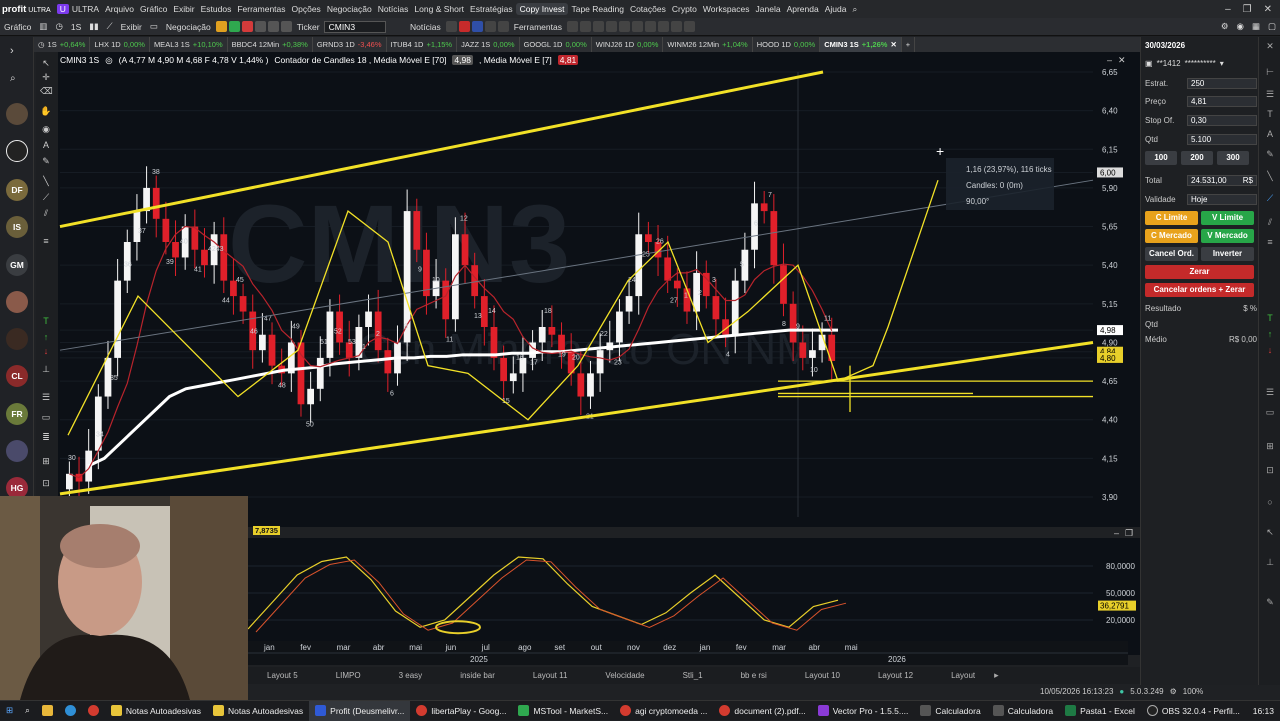 The width and height of the screenshot is (1280, 721). Describe the element at coordinates (350, 44) in the screenshot. I see `tab-grnd3: GRND3 1D -3,46%` at that location.